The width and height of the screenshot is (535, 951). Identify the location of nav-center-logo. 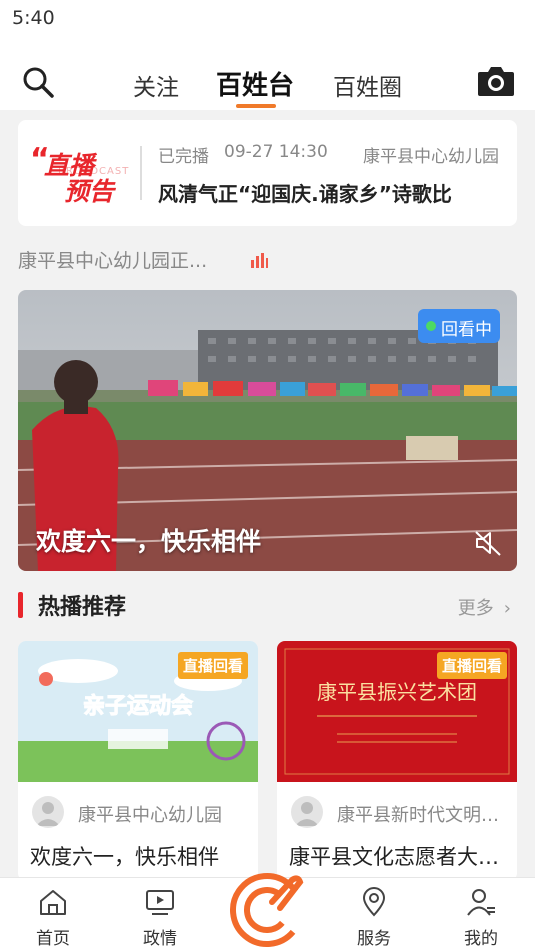
(267, 907).